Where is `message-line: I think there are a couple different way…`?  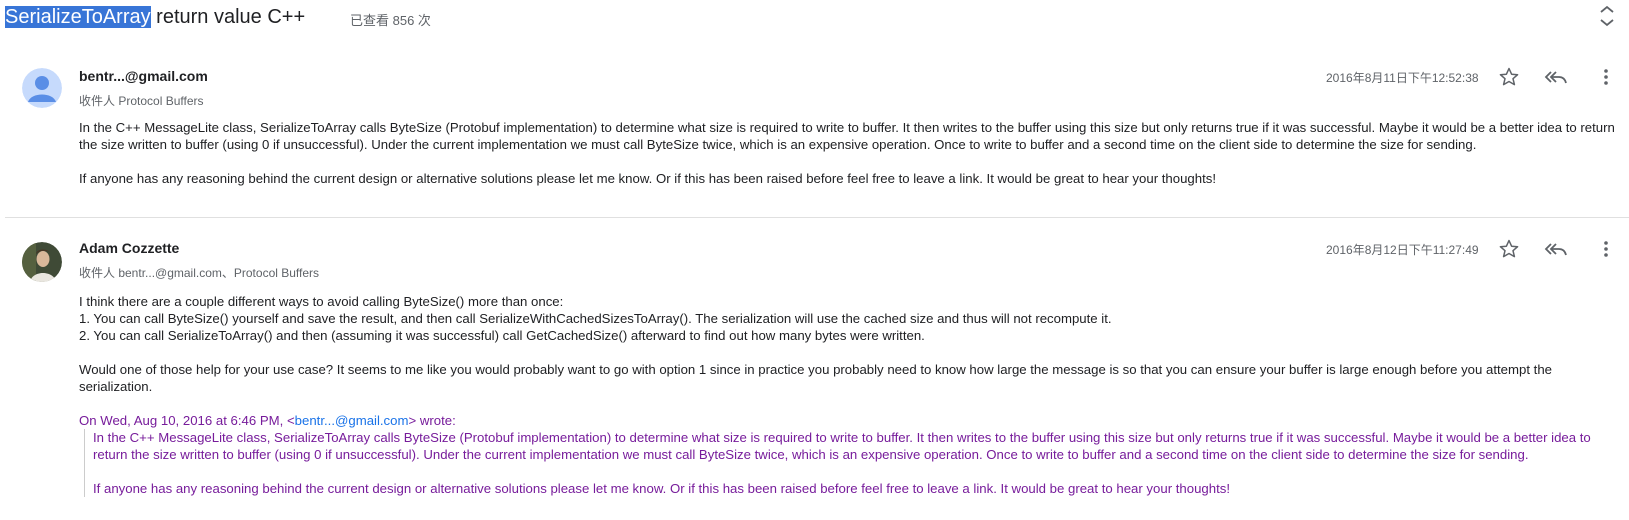 message-line: I think there are a couple different way… is located at coordinates (321, 301).